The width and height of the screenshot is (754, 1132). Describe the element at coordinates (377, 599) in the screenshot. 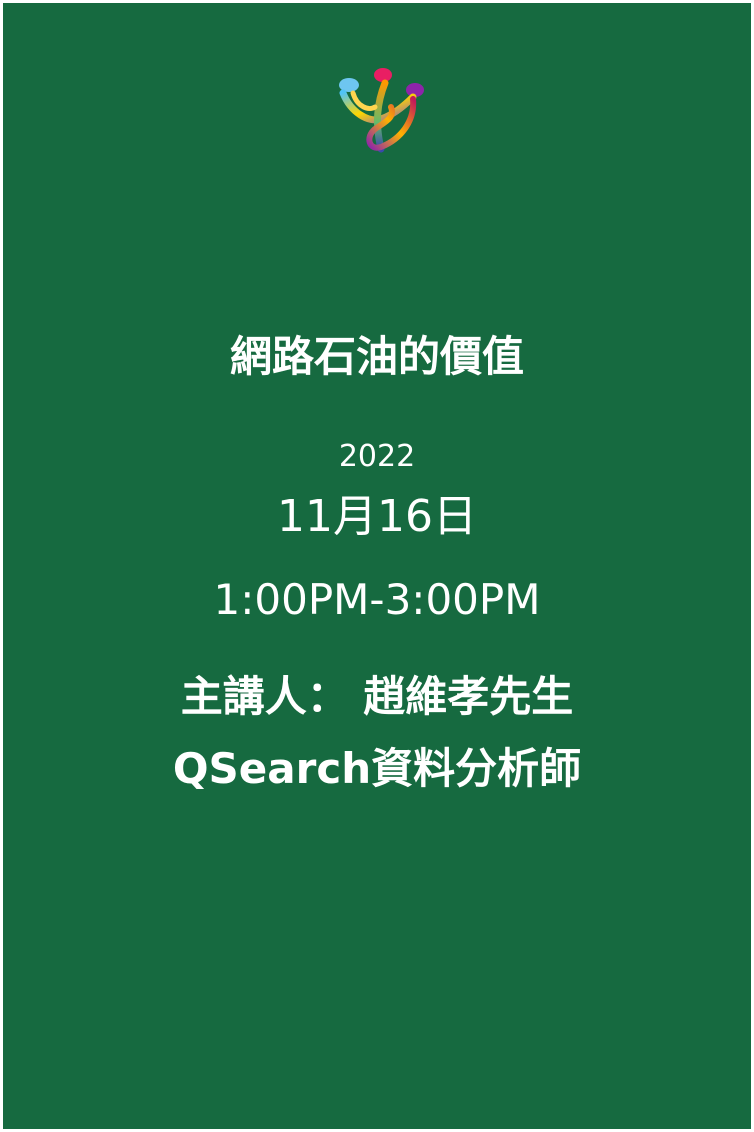

I see `event-time: 1:00PM-3:00PM` at that location.